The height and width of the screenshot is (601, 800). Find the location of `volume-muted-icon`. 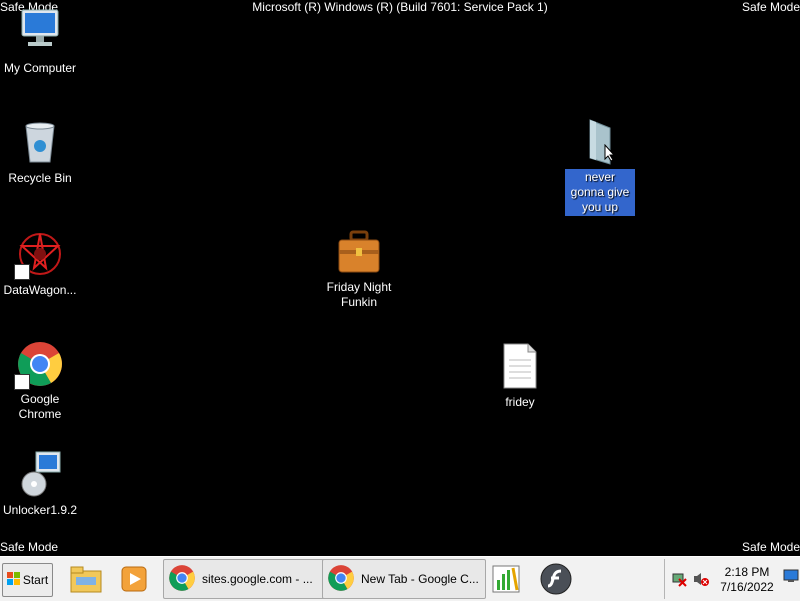

volume-muted-icon is located at coordinates (701, 581).